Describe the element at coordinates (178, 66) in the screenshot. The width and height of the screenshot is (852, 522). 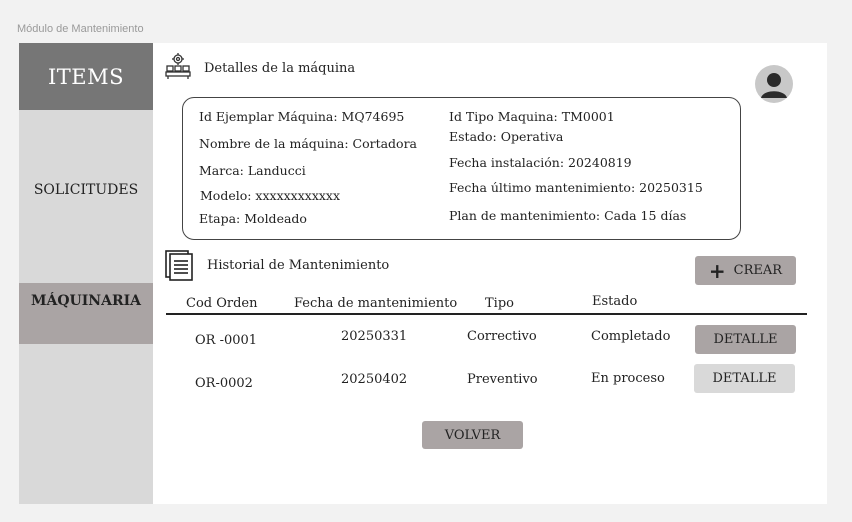
I see `machine-icon` at that location.